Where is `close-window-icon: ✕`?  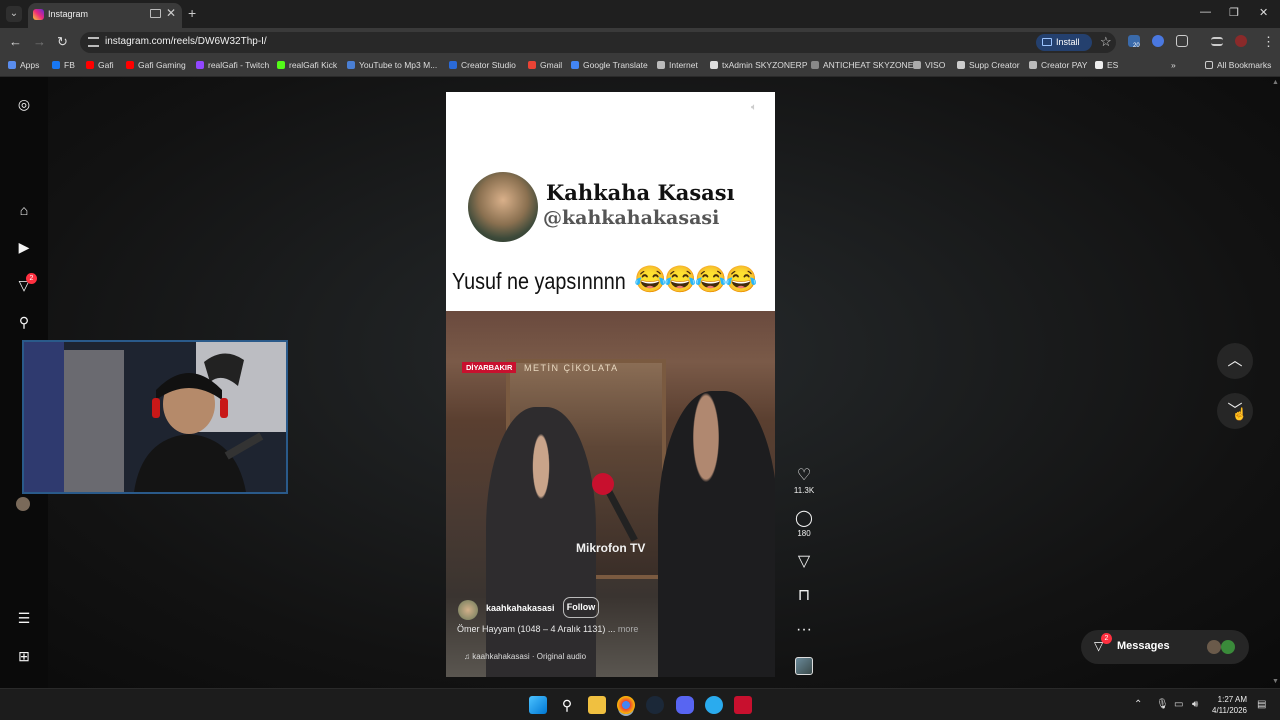 close-window-icon: ✕ is located at coordinates (1263, 12).